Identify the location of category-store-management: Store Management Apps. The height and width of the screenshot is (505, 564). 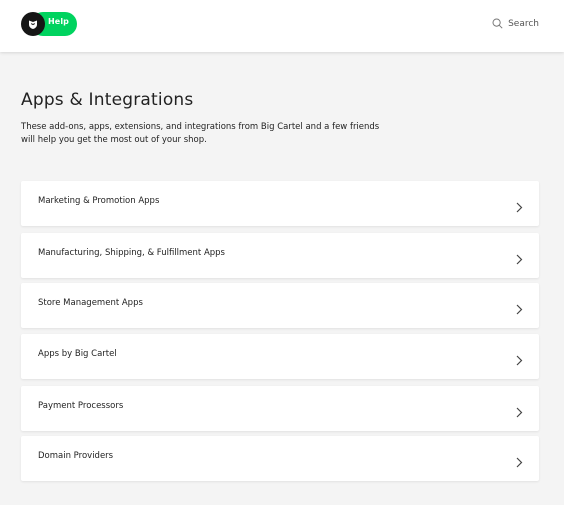
(280, 305).